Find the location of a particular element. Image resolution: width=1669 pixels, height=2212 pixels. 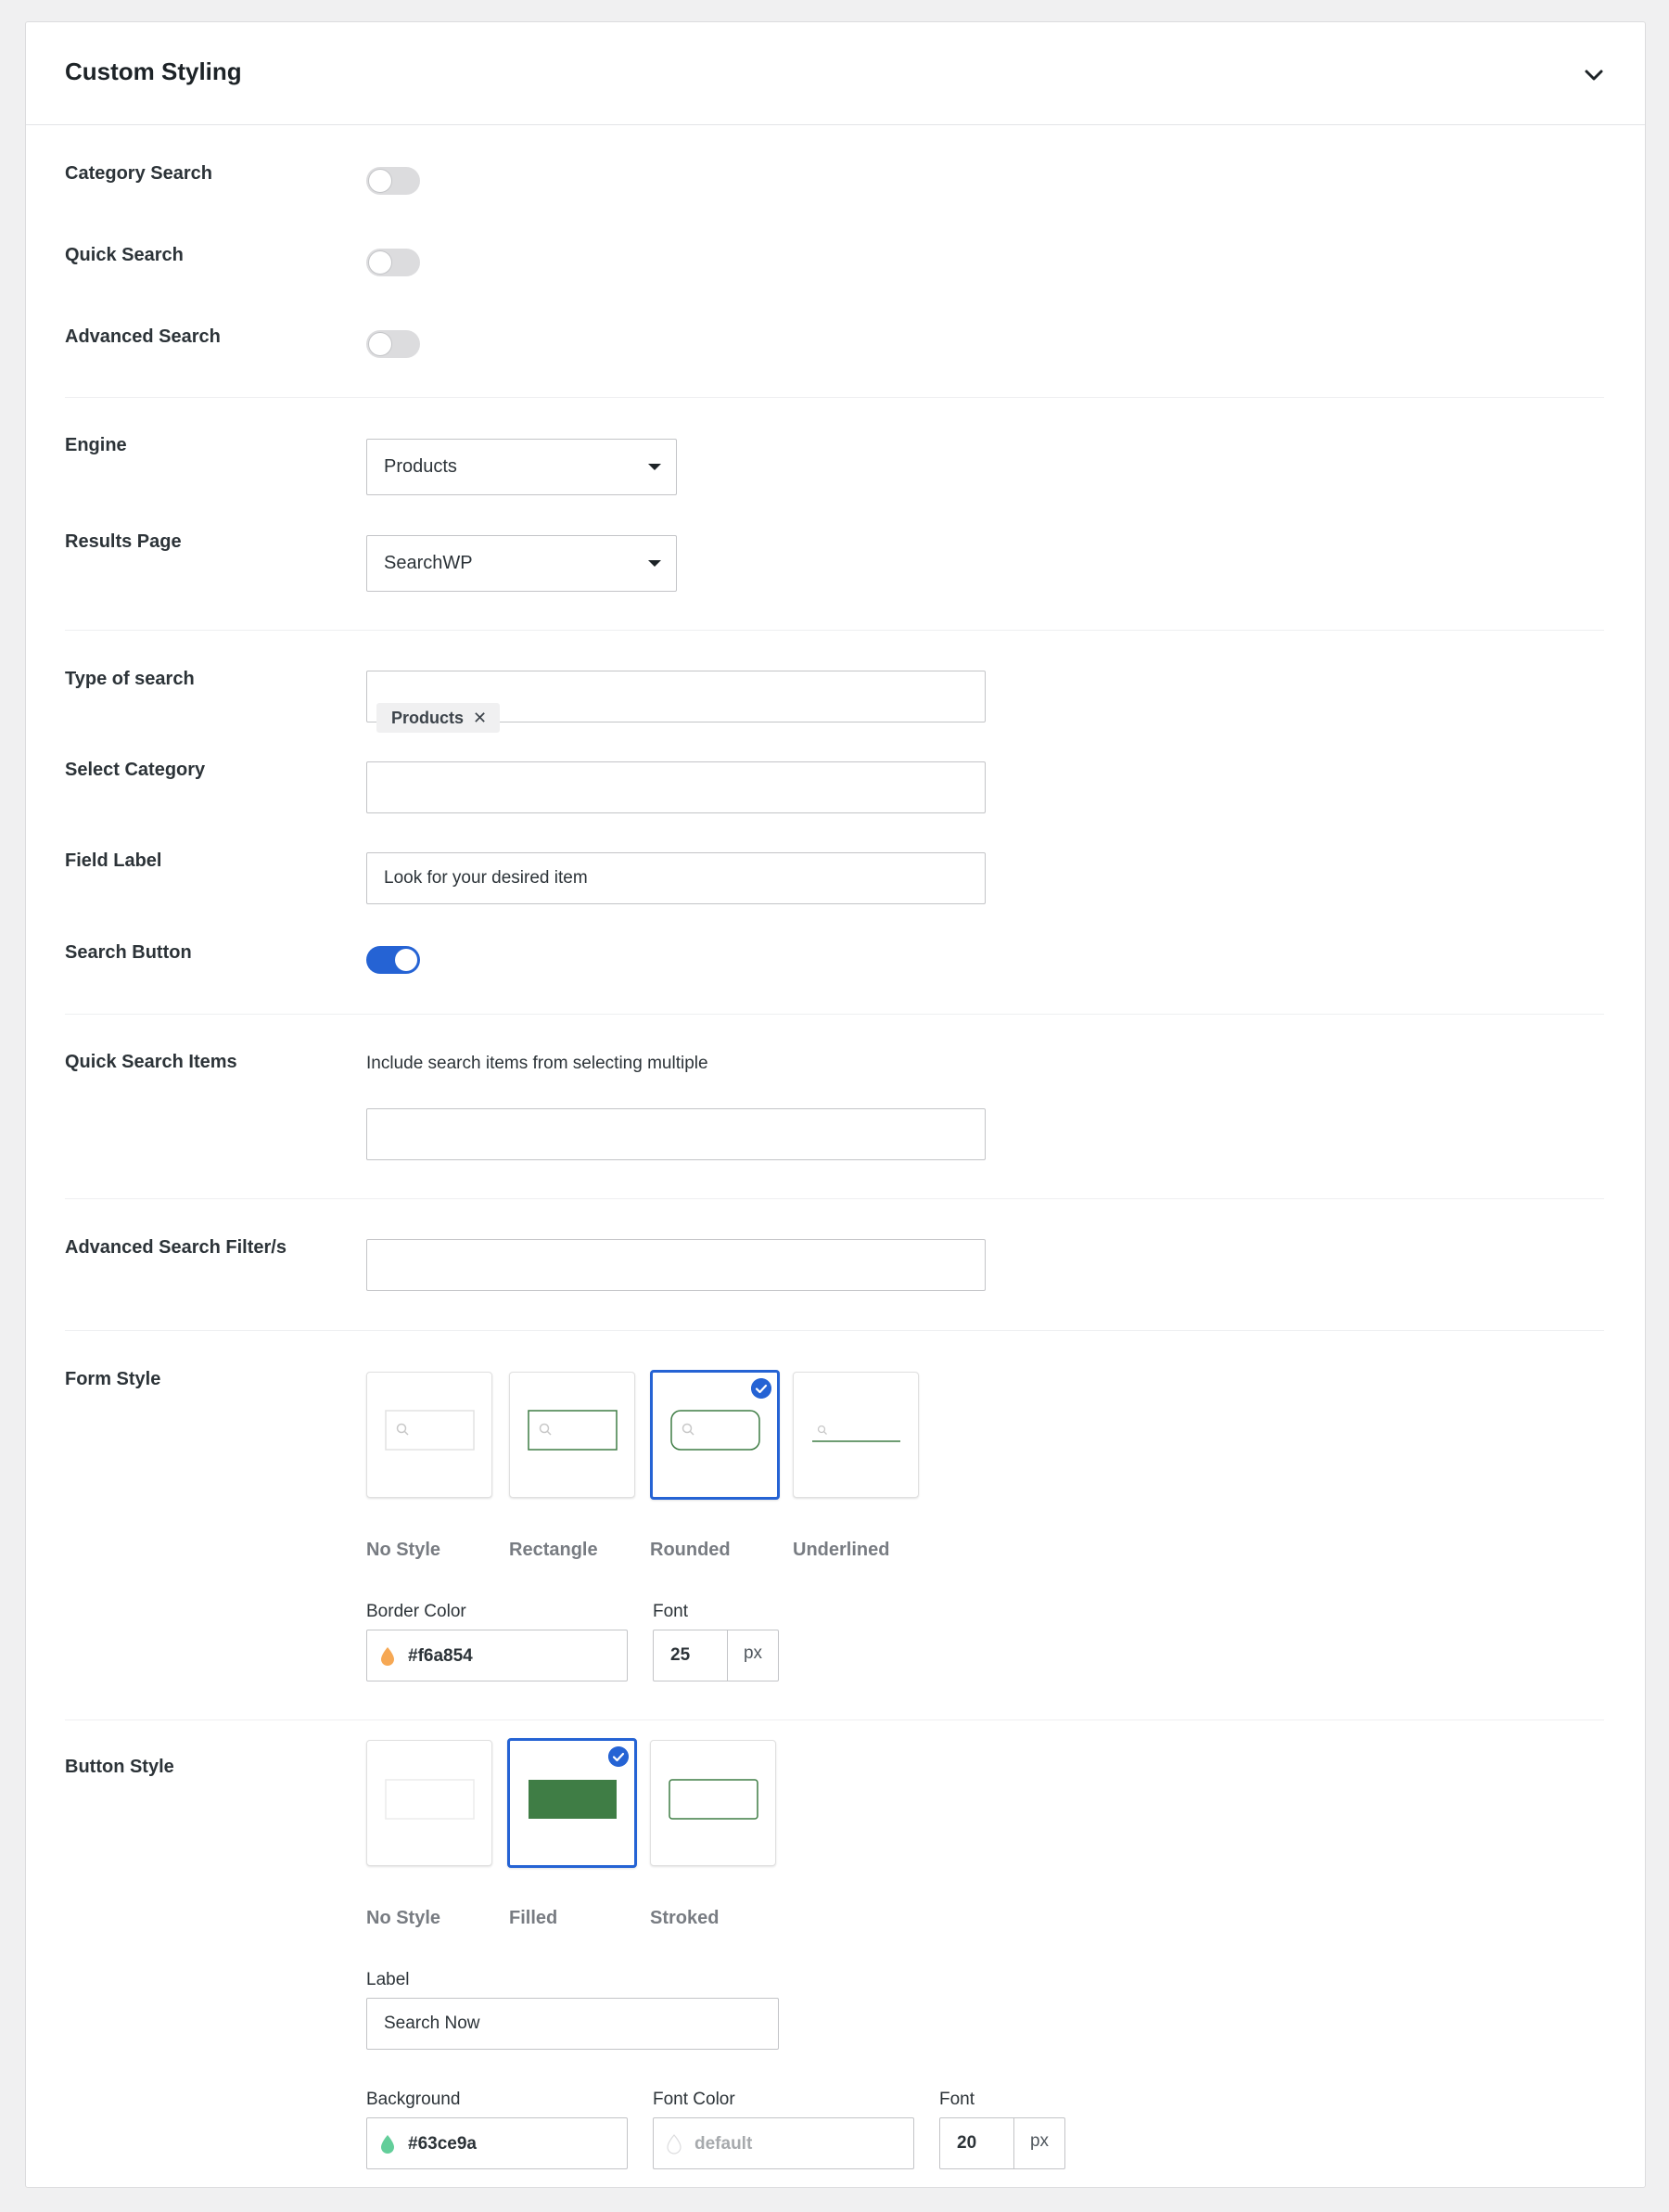

engine-select: Products is located at coordinates (521, 467).